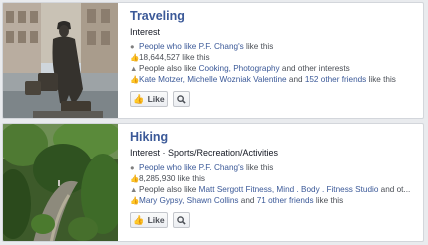 The height and width of the screenshot is (245, 428). I want to click on friend-names-link: Kate Motzer, Michelle Wozniak Valentine, so click(213, 79).